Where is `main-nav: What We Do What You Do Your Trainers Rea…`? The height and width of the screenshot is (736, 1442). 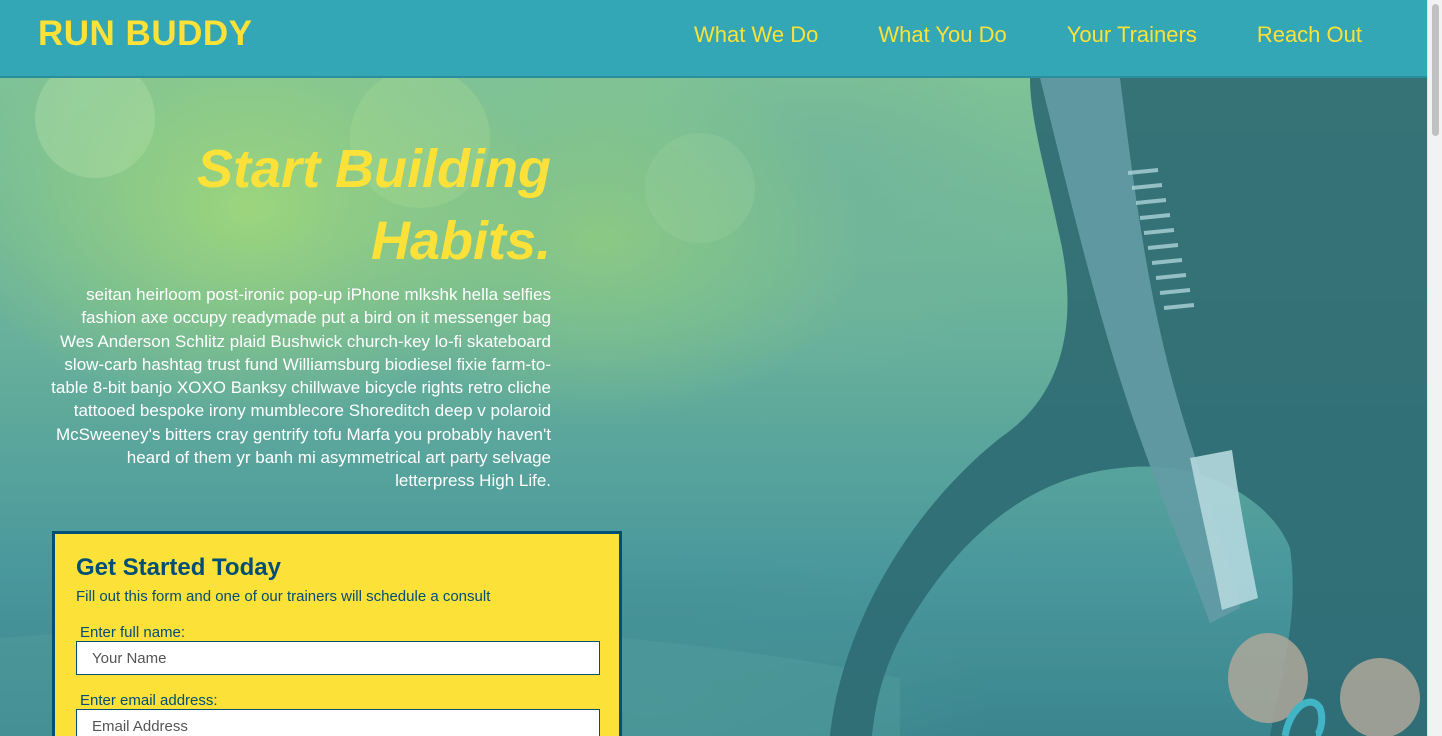 main-nav: What We Do What You Do Your Trainers Rea… is located at coordinates (998, 35).